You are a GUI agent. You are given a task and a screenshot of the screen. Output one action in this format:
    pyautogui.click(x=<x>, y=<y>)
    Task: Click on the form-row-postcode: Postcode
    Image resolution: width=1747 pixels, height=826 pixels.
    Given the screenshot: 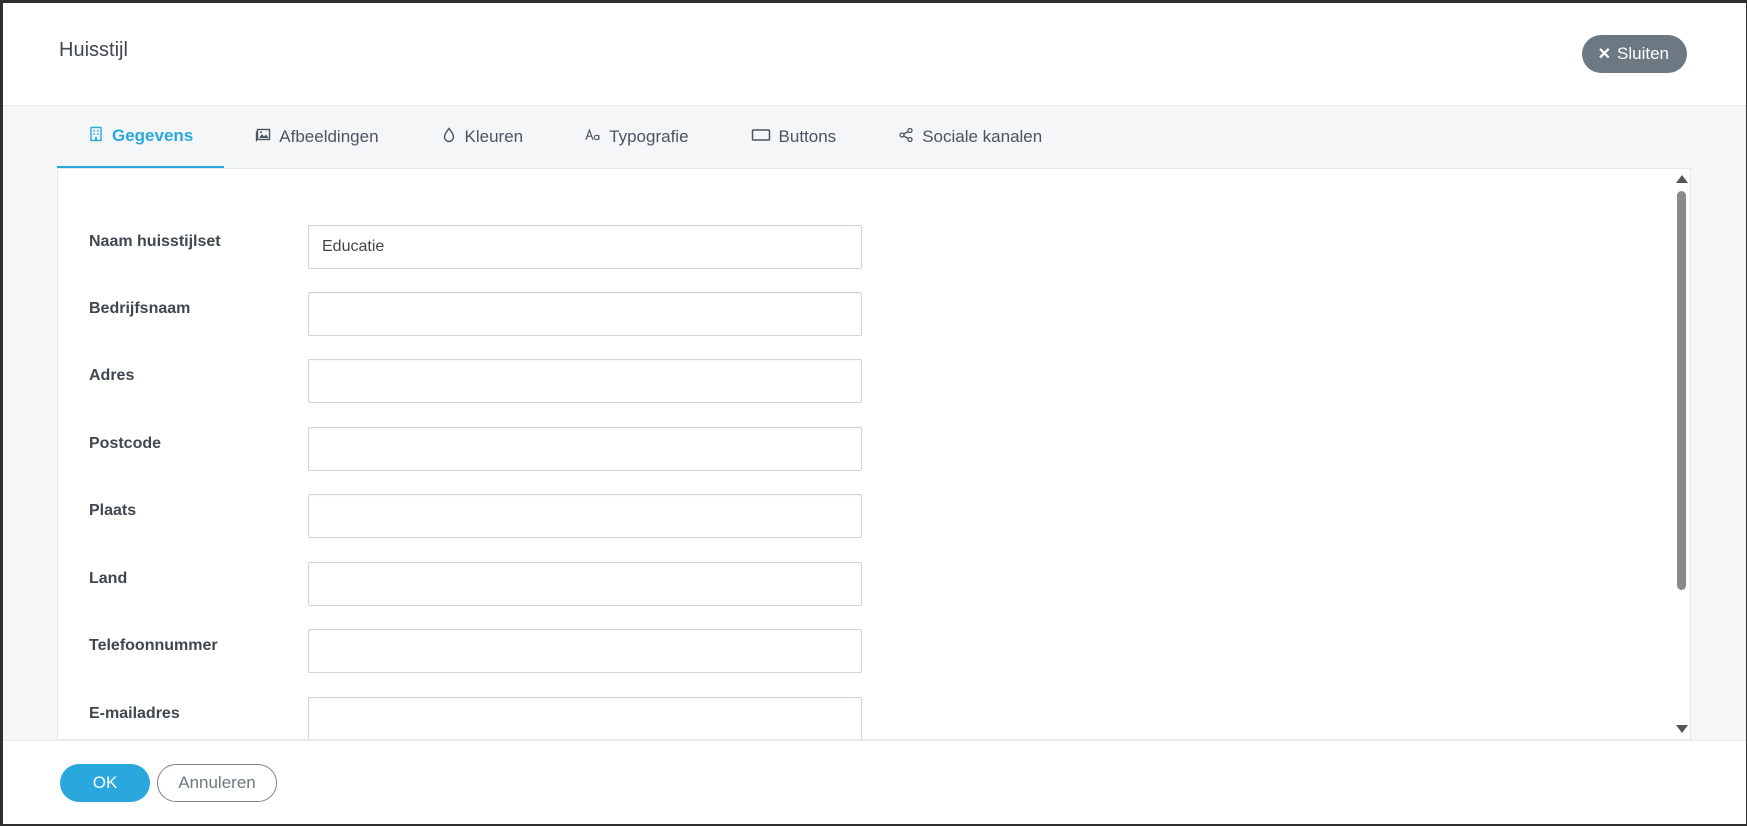 What is the action you would take?
    pyautogui.click(x=858, y=450)
    